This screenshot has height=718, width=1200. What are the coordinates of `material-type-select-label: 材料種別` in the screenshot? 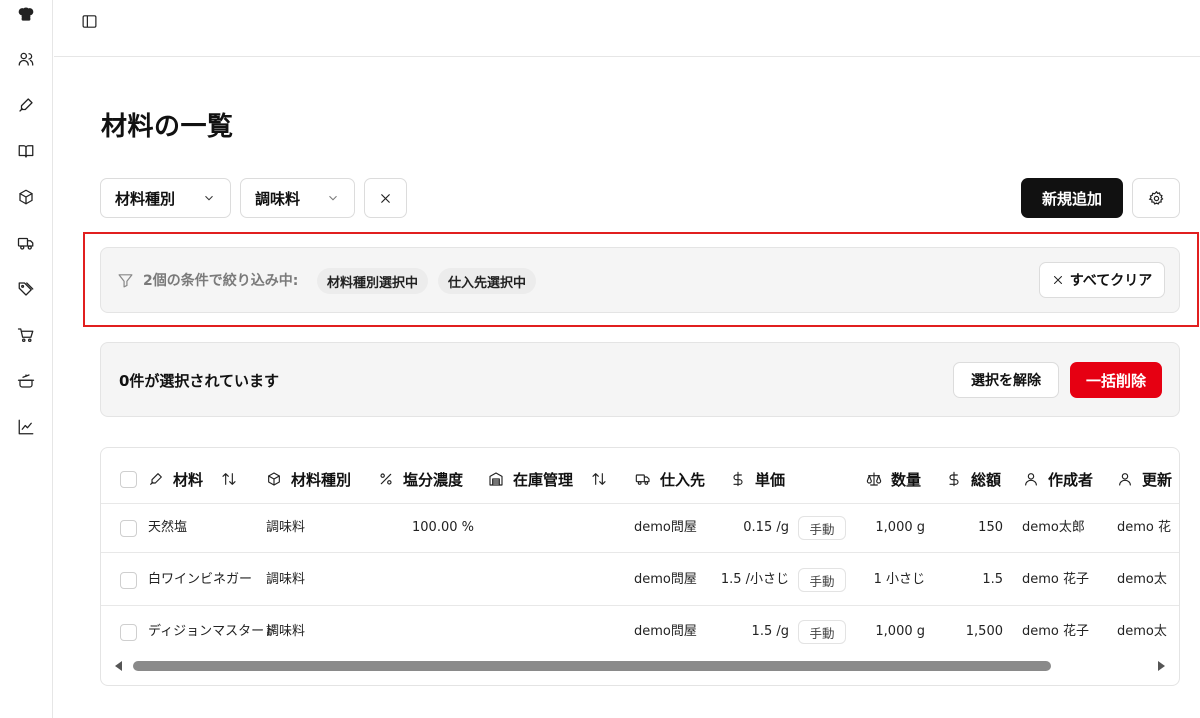 It's located at (145, 198).